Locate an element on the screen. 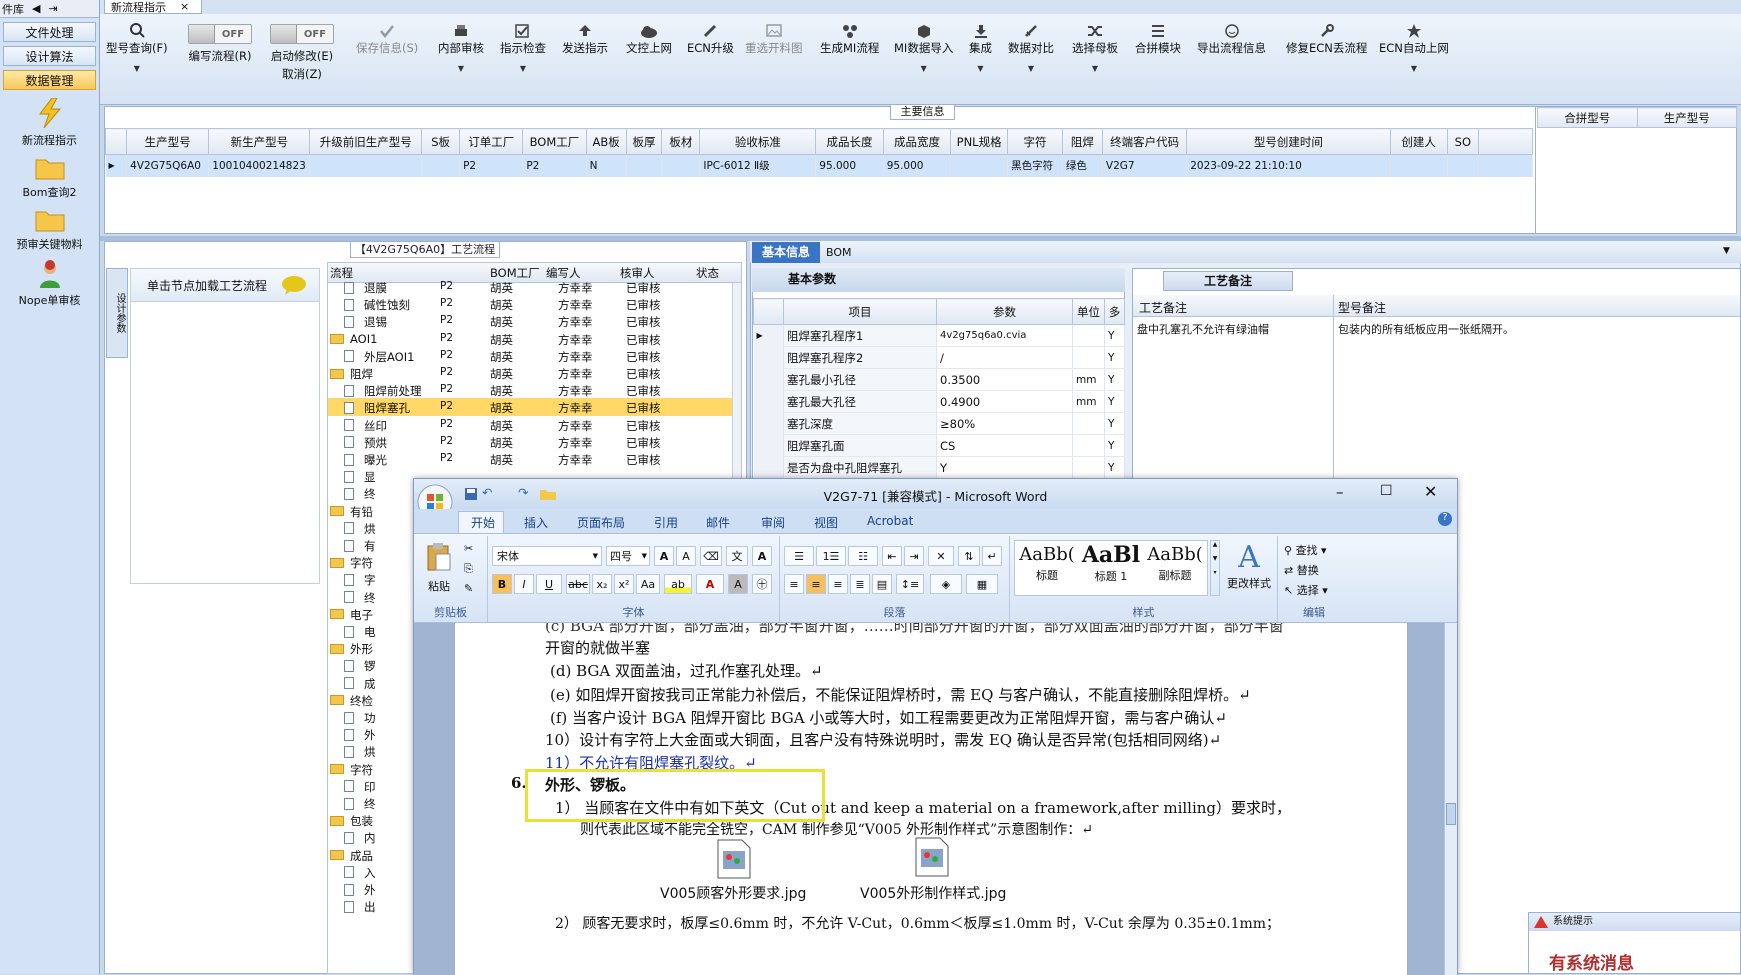 This screenshot has width=1741, height=975. column-header: 字符 is located at coordinates (1035, 141).